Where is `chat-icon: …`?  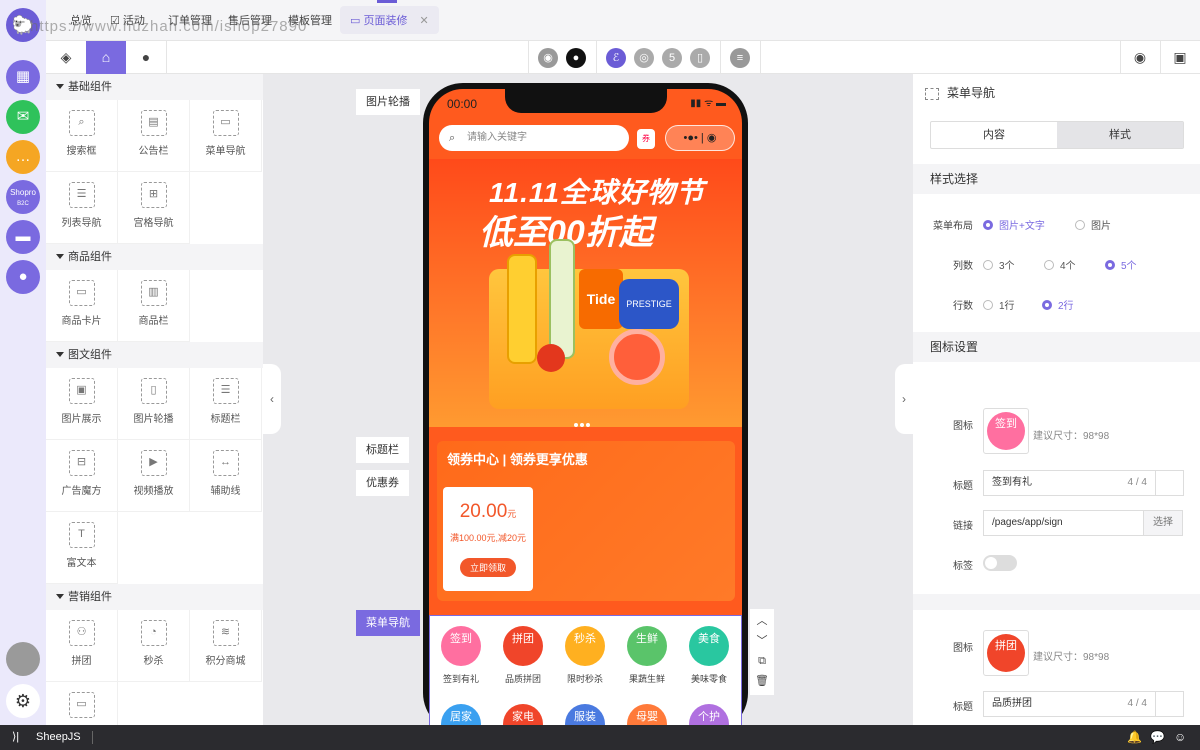
chat-icon: … is located at coordinates (23, 157).